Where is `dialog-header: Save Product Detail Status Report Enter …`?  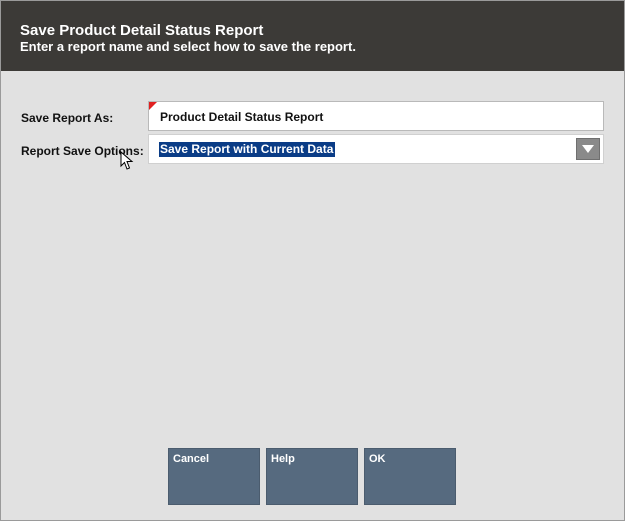 dialog-header: Save Product Detail Status Report Enter … is located at coordinates (312, 36).